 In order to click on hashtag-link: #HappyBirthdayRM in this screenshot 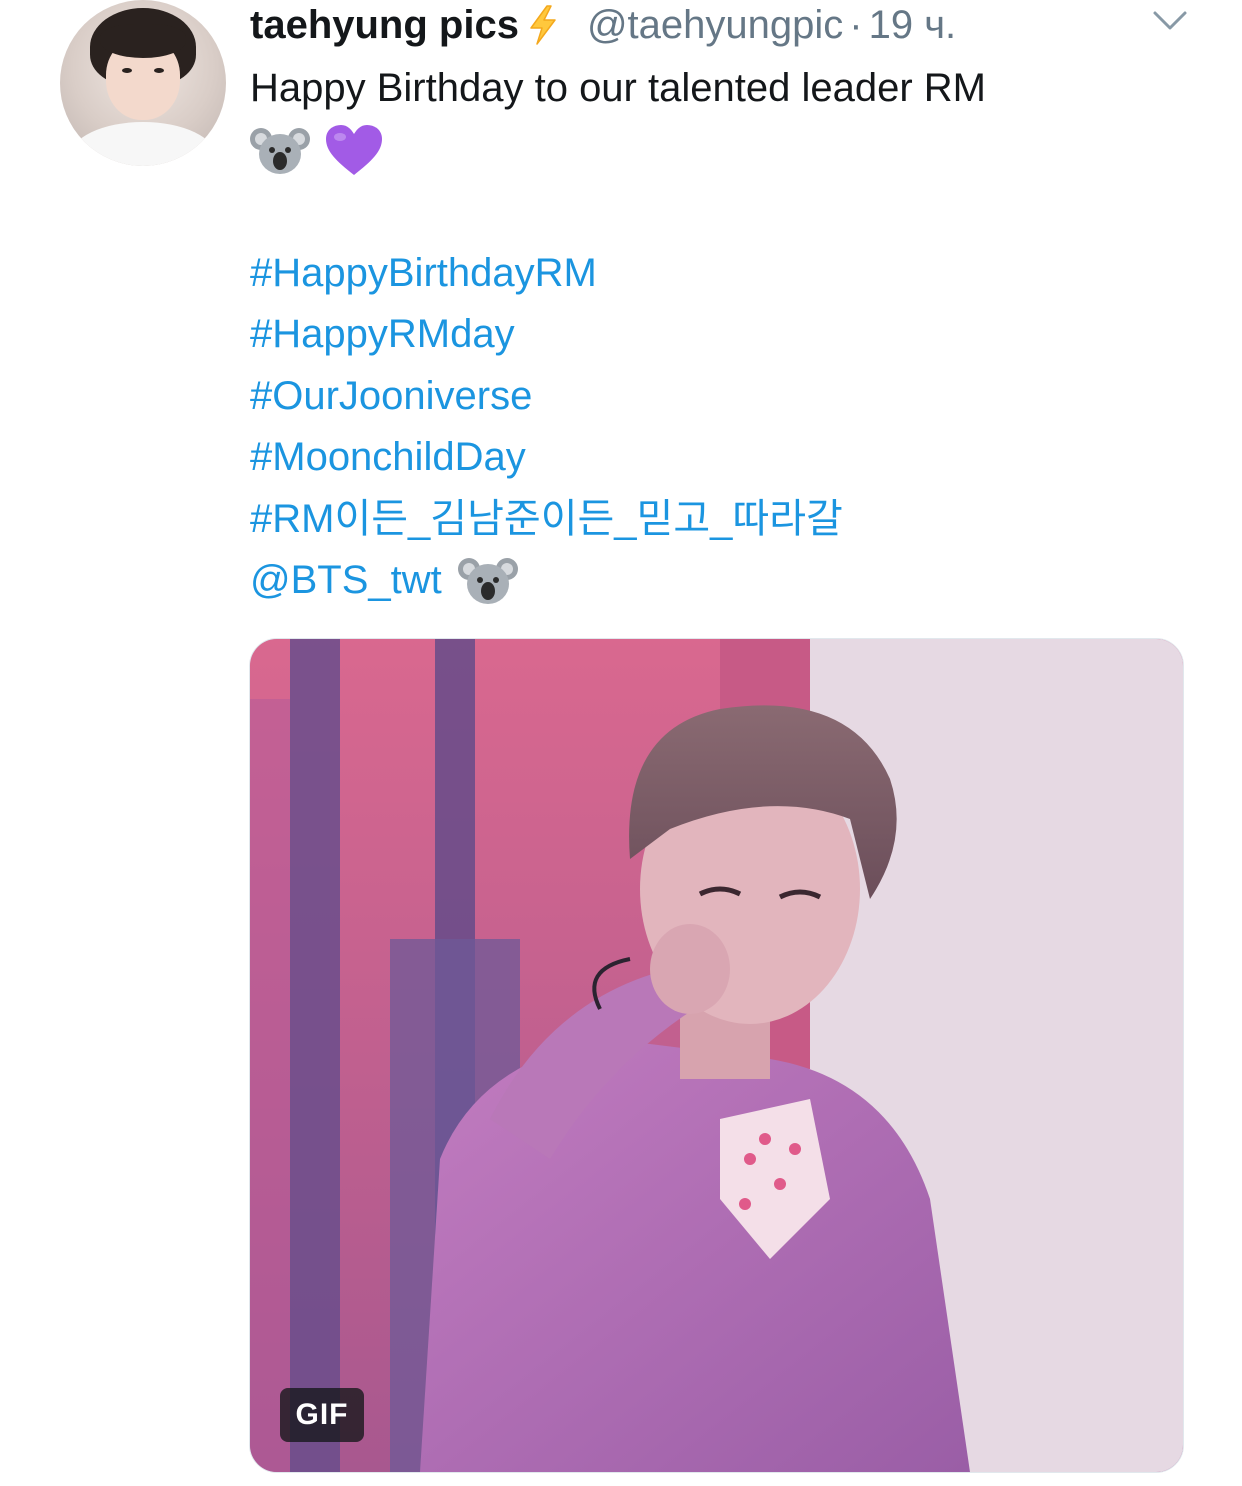, I will do `click(546, 273)`.